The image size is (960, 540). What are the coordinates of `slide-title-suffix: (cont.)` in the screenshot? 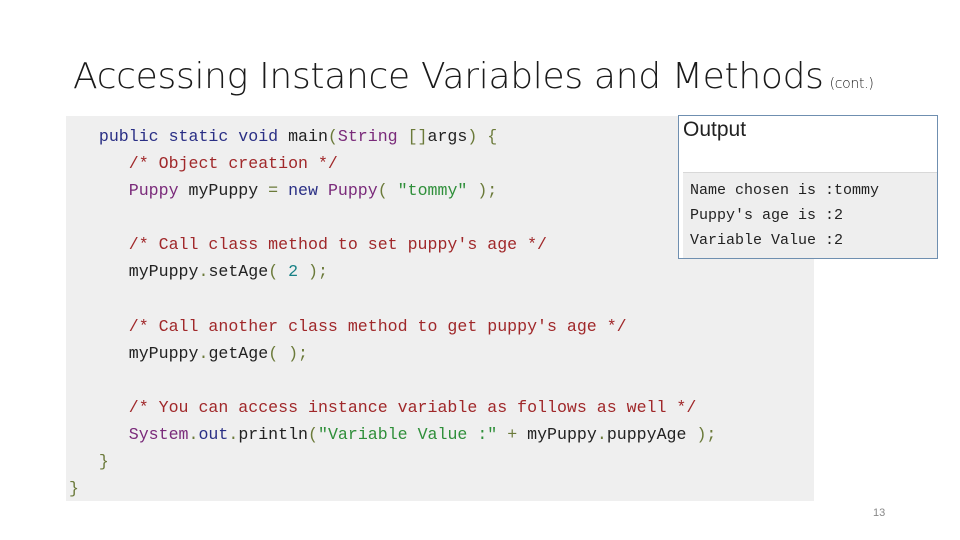 It's located at (851, 84).